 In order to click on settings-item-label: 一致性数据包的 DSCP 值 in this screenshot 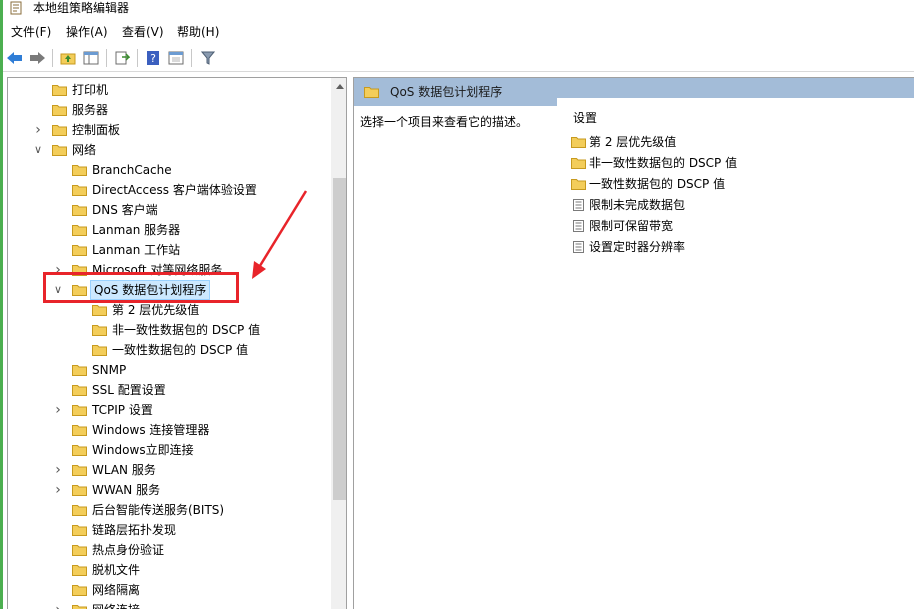, I will do `click(657, 184)`.